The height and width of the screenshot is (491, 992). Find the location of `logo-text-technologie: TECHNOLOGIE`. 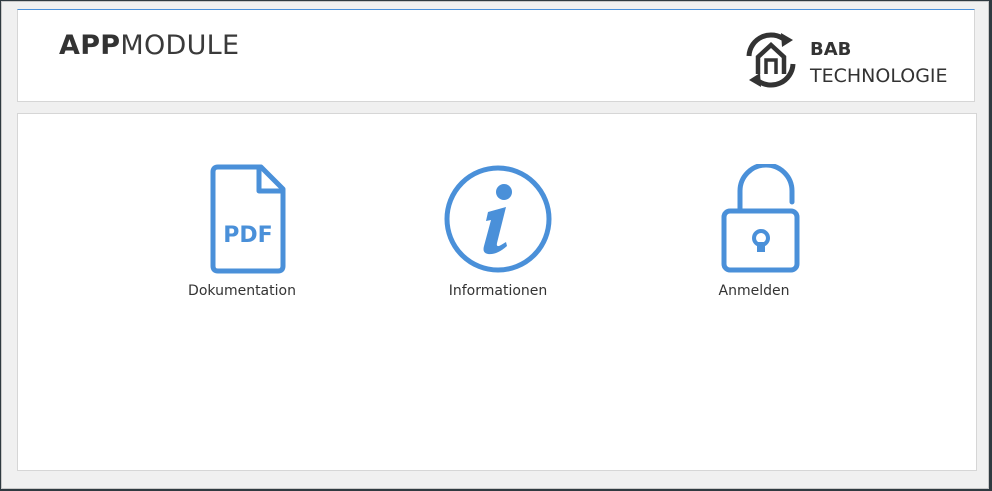

logo-text-technologie: TECHNOLOGIE is located at coordinates (879, 76).